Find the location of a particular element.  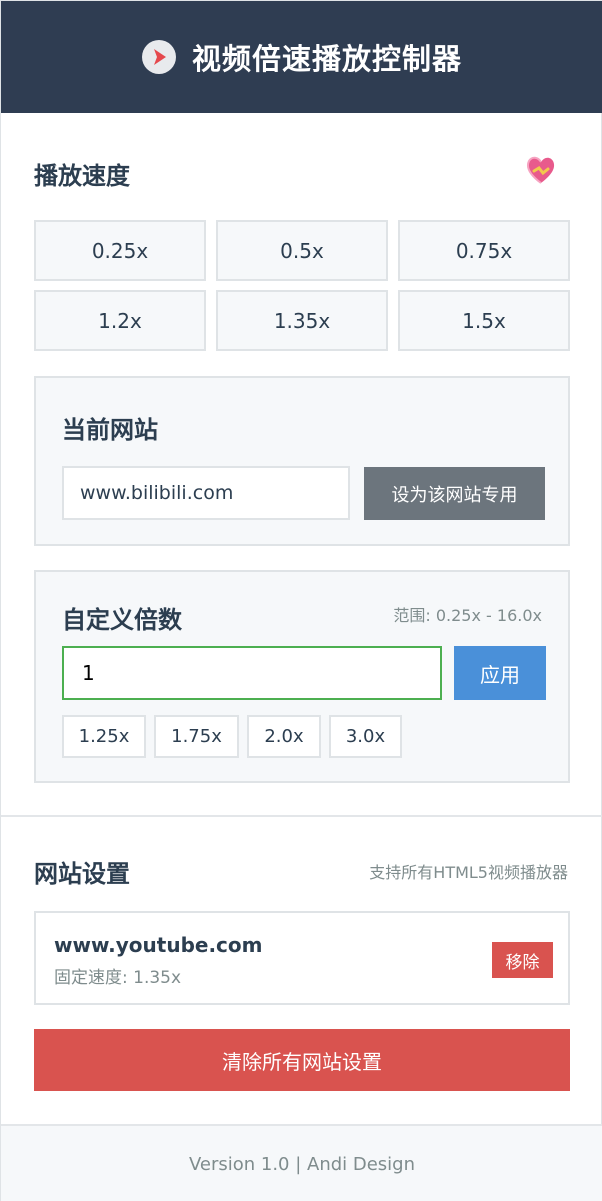

custom-preset-button: 1.75x is located at coordinates (196, 736).